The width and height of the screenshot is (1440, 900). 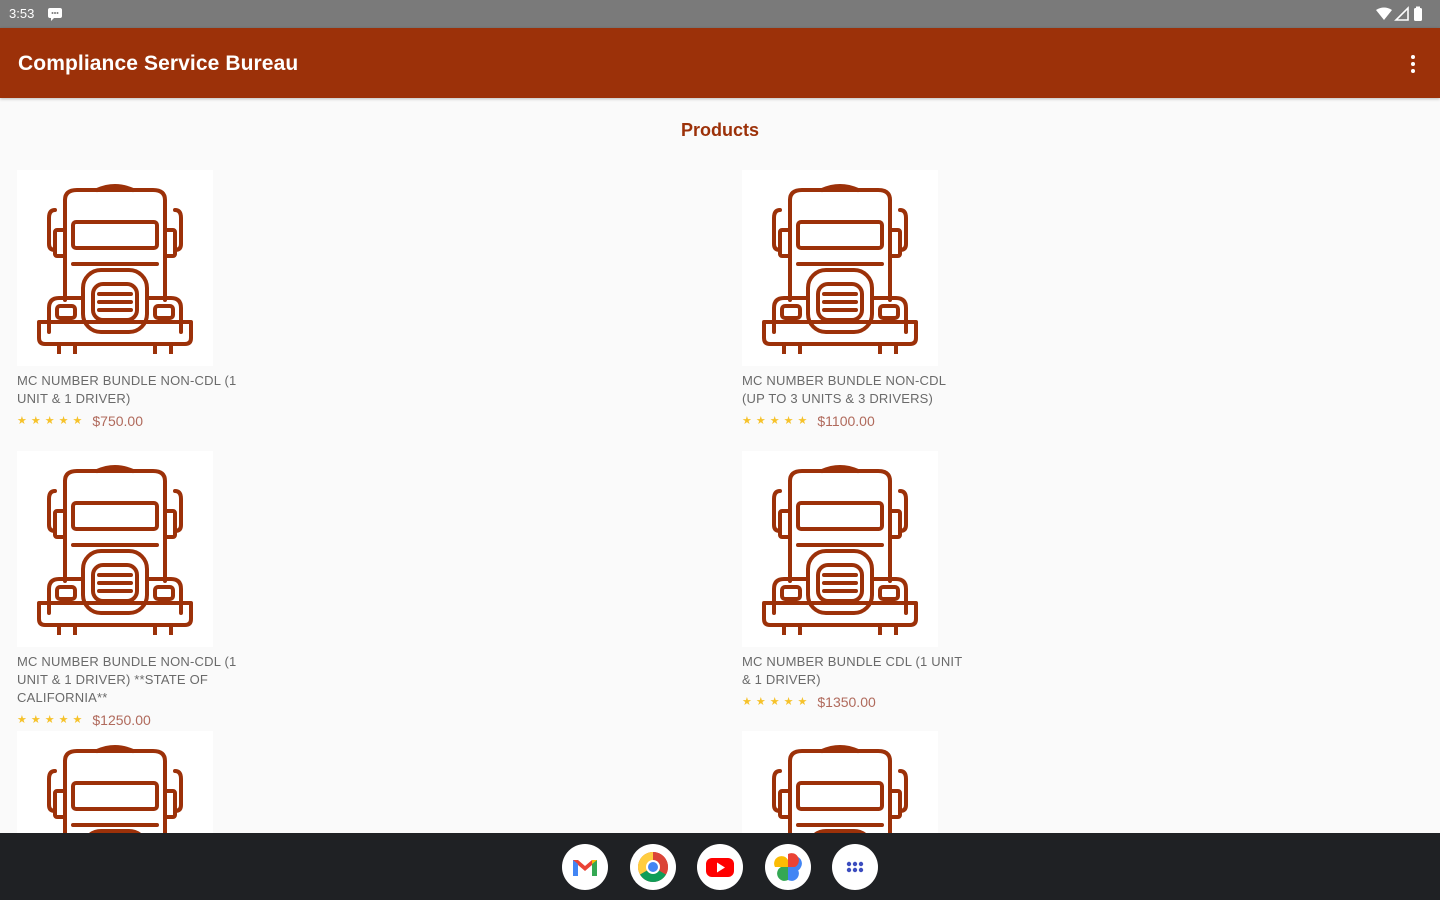 I want to click on status-bar: 3:53, so click(x=720, y=14).